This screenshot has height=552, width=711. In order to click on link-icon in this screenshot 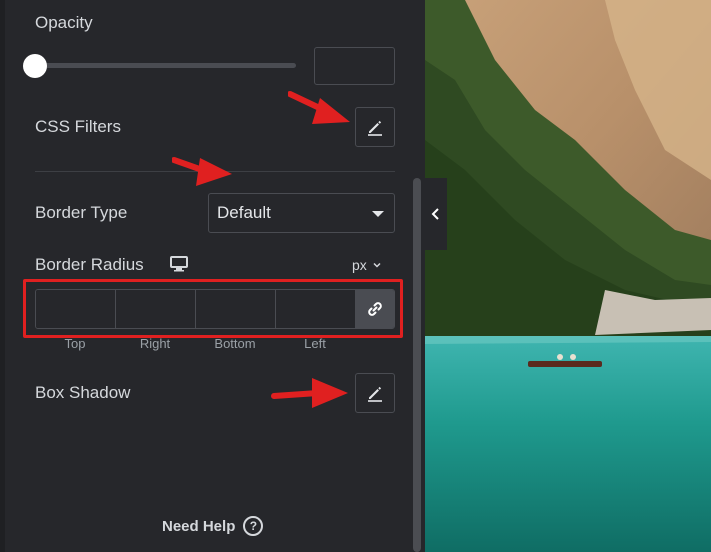, I will do `click(375, 309)`.